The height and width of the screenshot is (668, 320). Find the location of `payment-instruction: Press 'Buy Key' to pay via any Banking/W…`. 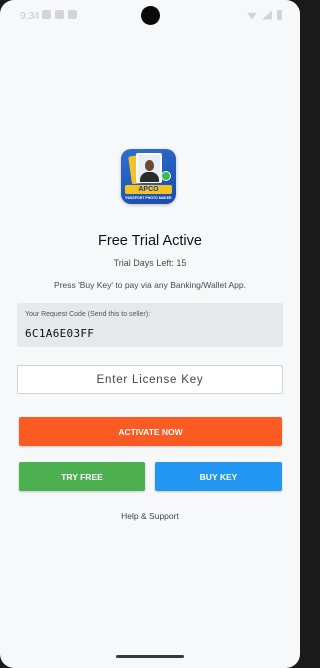

payment-instruction: Press 'Buy Key' to pay via any Banking/W… is located at coordinates (150, 285).